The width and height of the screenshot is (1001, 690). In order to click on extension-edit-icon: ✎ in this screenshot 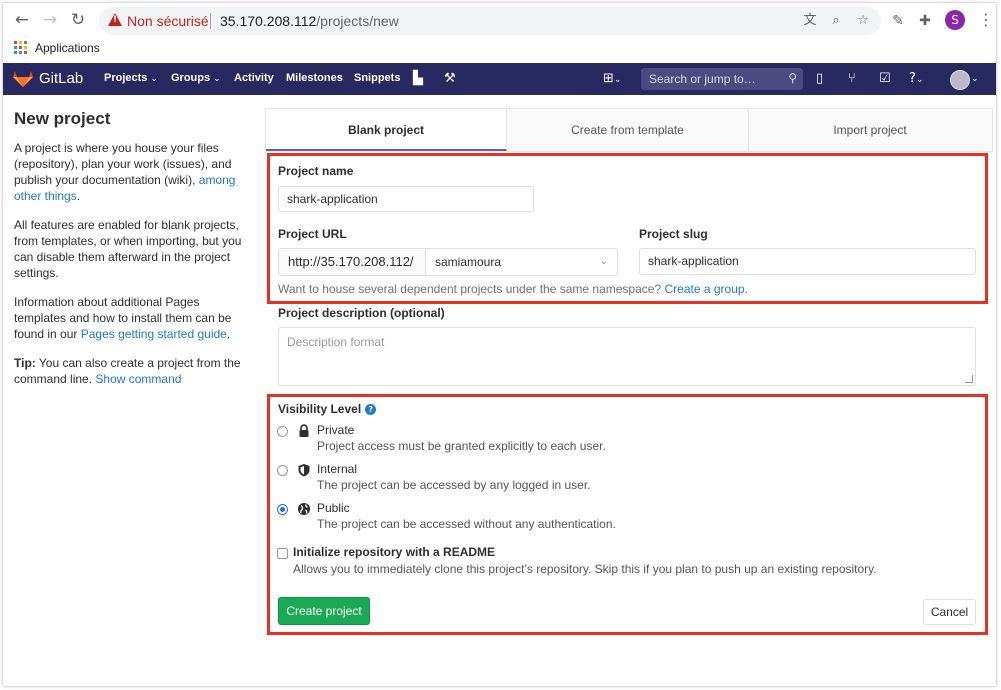, I will do `click(898, 21)`.